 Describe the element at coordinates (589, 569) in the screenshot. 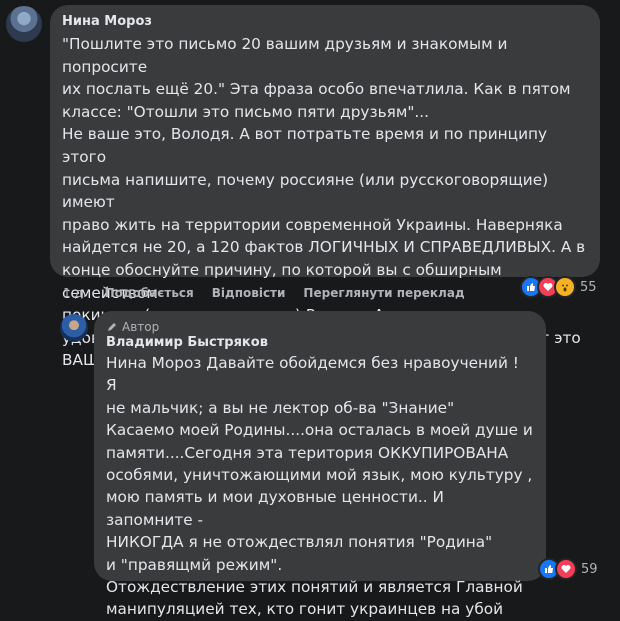

I see `reaction-count: 59` at that location.